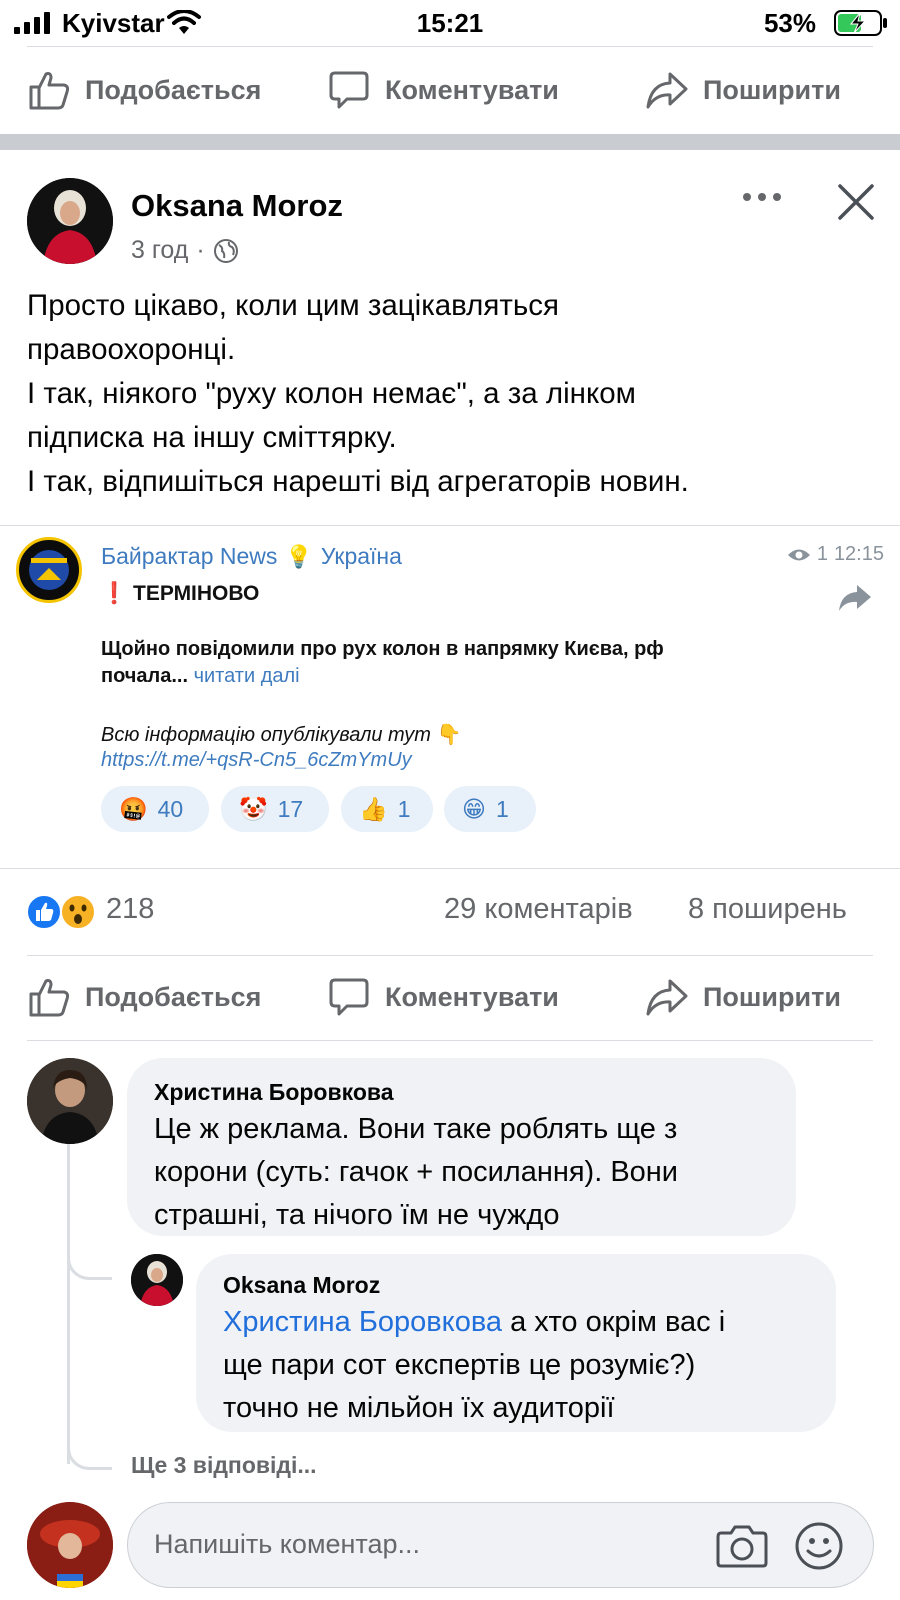 This screenshot has width=900, height=1600. Describe the element at coordinates (614, 1322) in the screenshot. I see `reply-line: а хто окрім вас і` at that location.